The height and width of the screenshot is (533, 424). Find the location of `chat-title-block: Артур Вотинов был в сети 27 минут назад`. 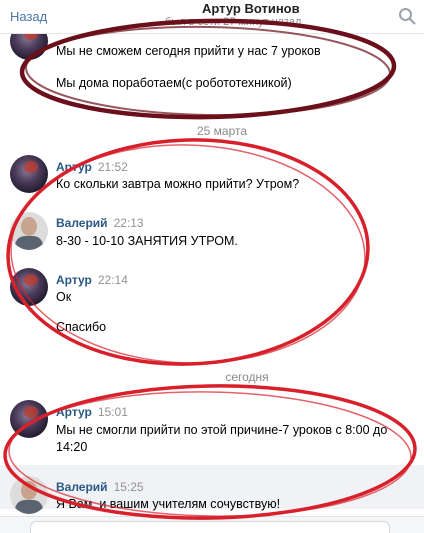

chat-title-block: Артур Вотинов был в сети 27 минут назад is located at coordinates (250, 14).